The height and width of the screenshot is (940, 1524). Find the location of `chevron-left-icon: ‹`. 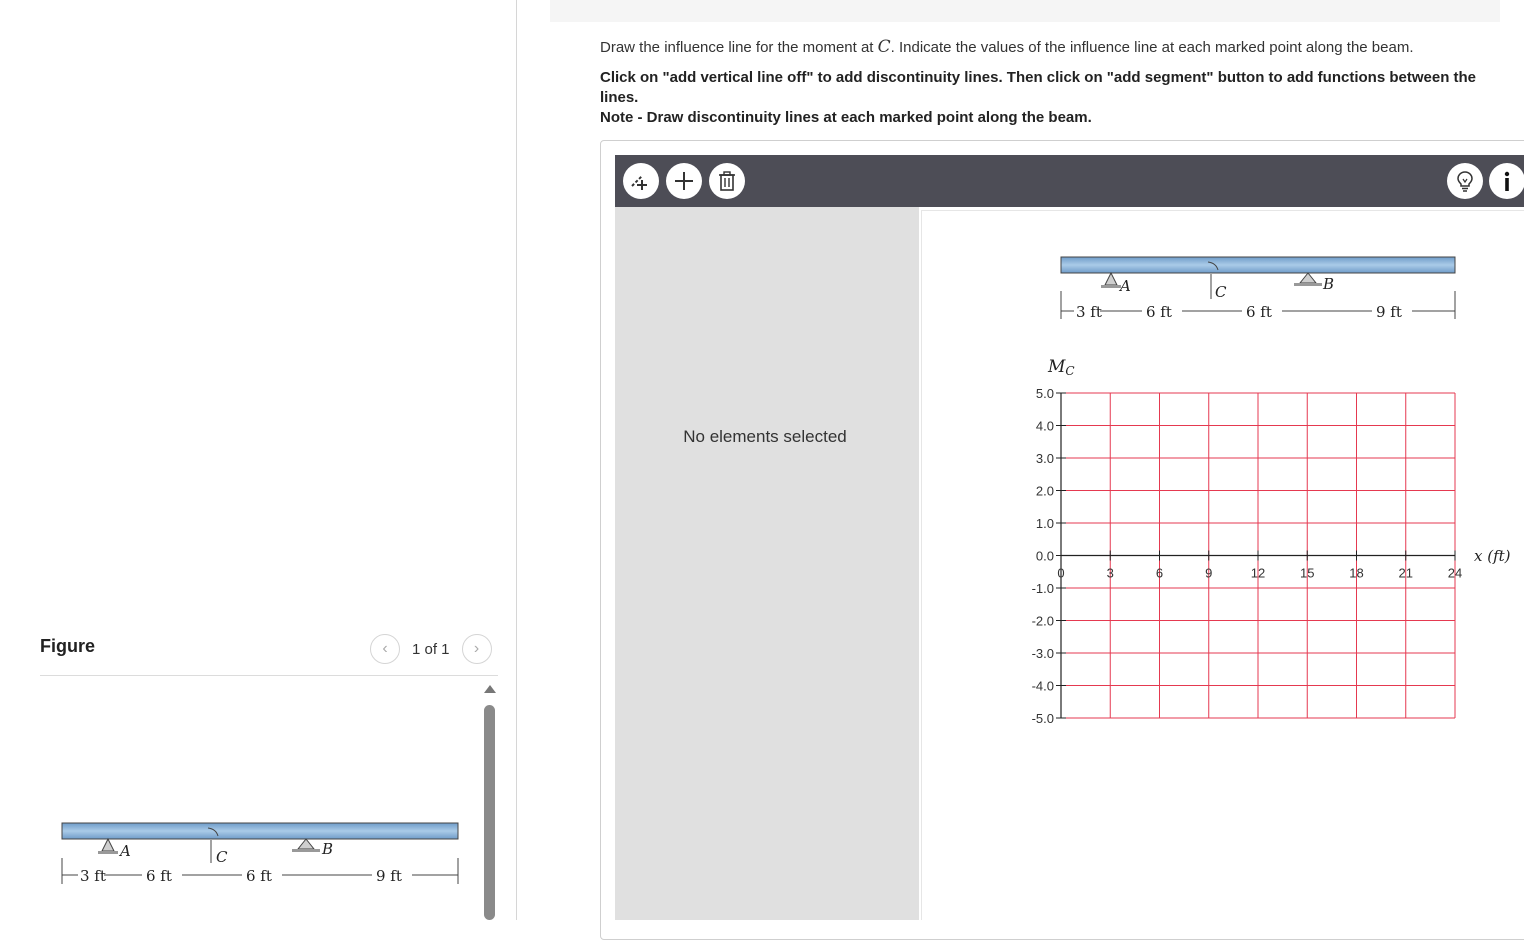

chevron-left-icon: ‹ is located at coordinates (385, 648).